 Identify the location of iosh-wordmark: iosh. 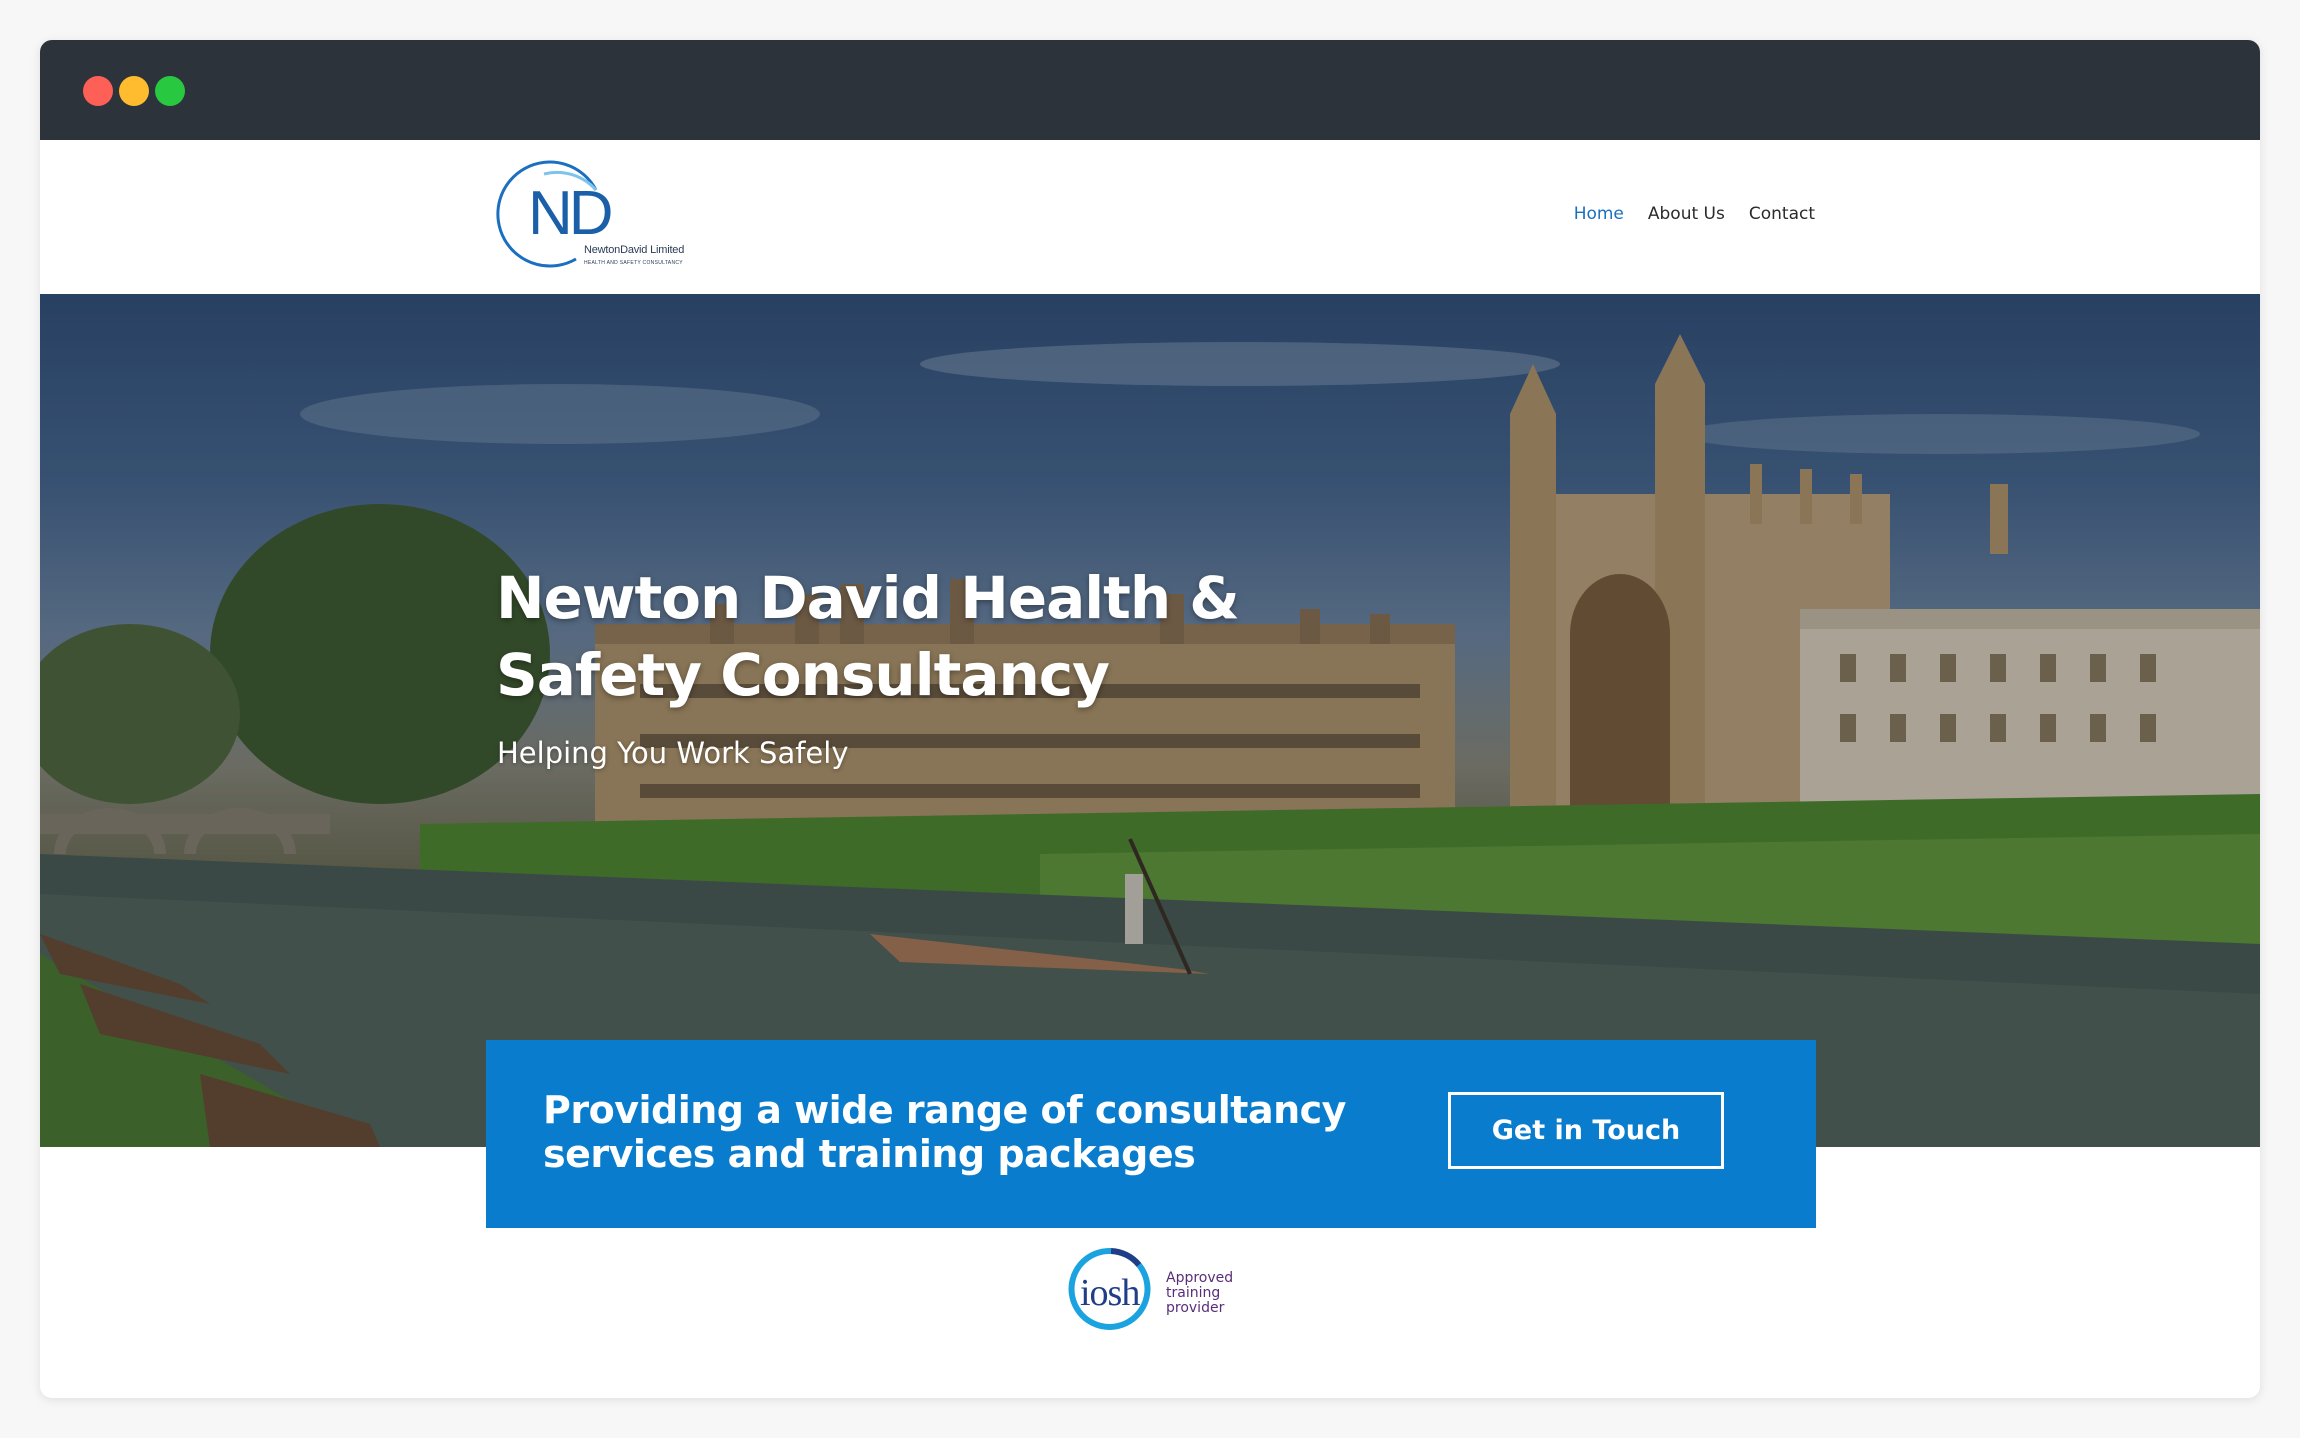
(1110, 1293).